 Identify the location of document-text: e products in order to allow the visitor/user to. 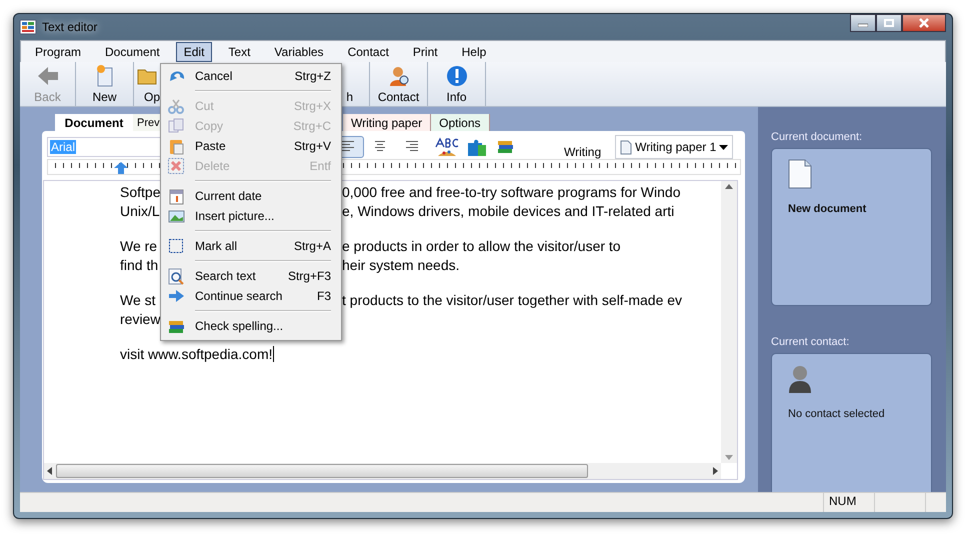
(481, 246).